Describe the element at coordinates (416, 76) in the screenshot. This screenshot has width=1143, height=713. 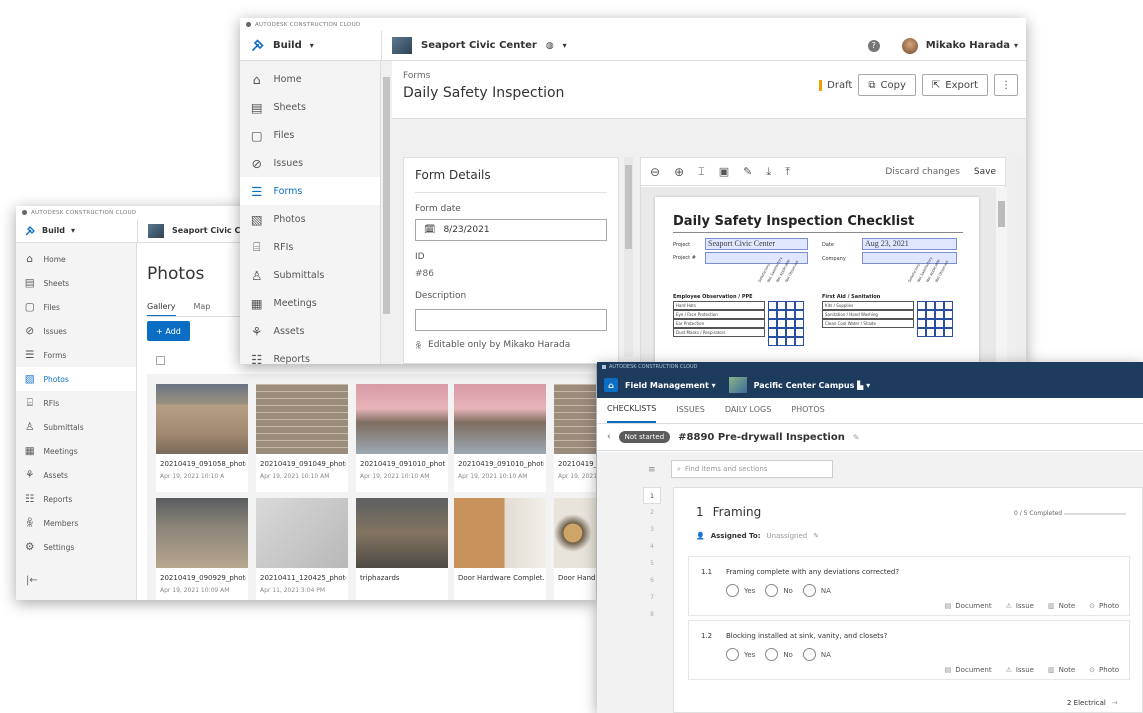
I see `breadcrumb: Forms` at that location.